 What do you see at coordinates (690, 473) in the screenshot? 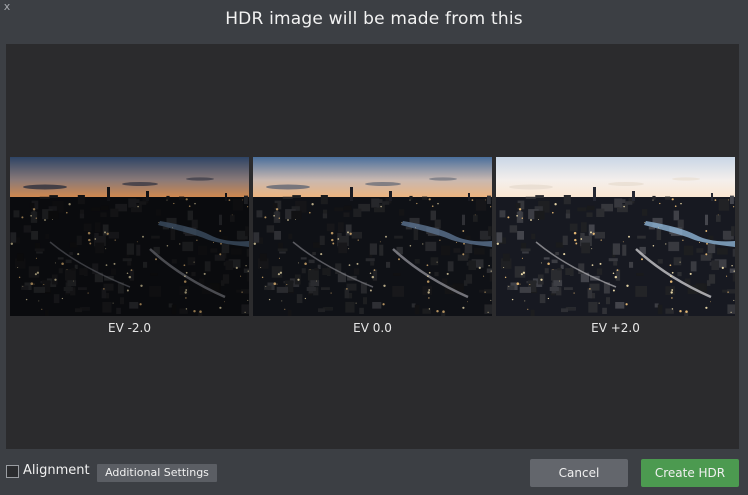
I see `create-hdr-button: Create HDR` at bounding box center [690, 473].